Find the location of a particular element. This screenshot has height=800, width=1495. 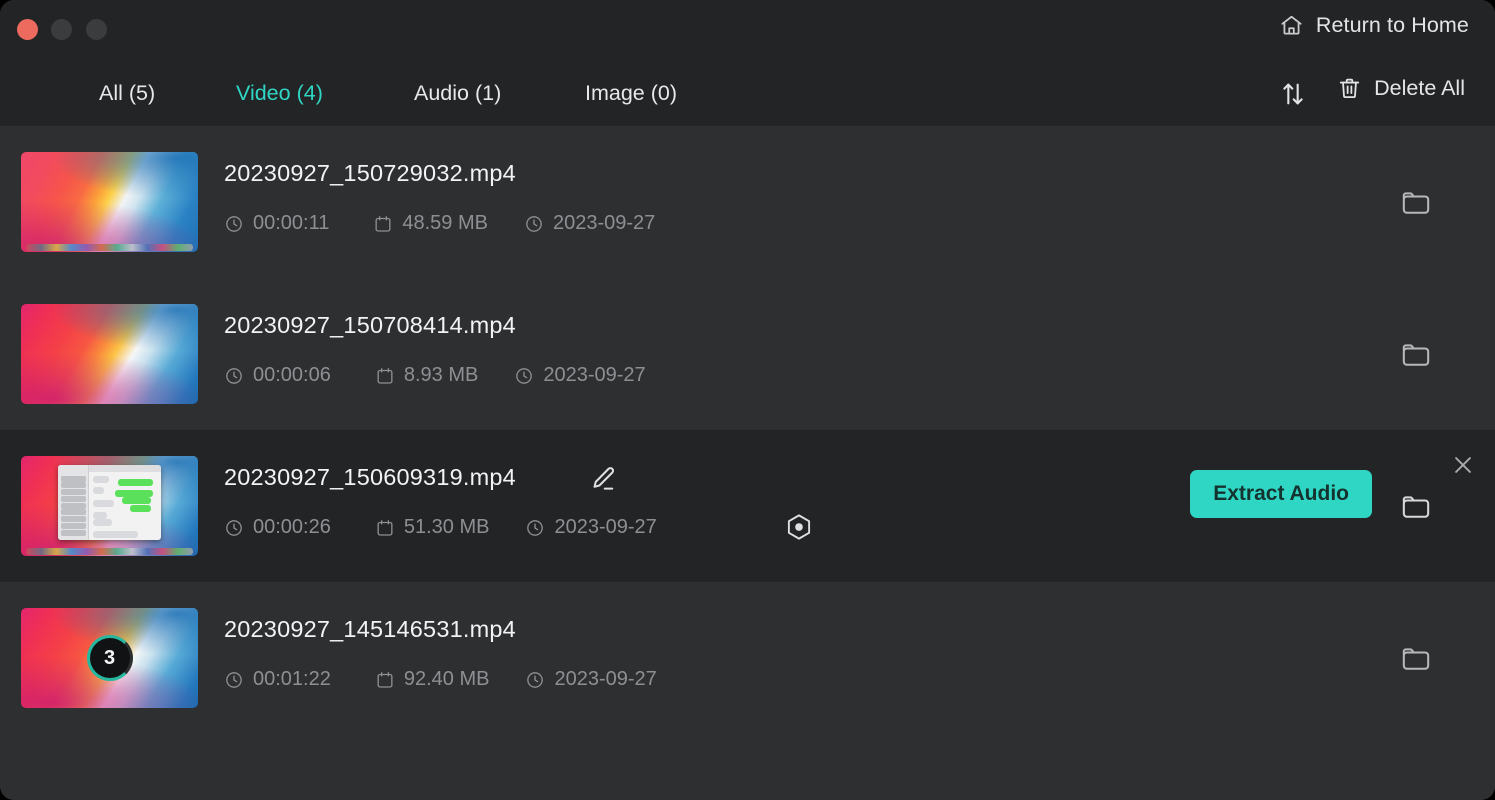

file-meta: 00:00:26 51.30 MB 2023-09-27 is located at coordinates (440, 527).